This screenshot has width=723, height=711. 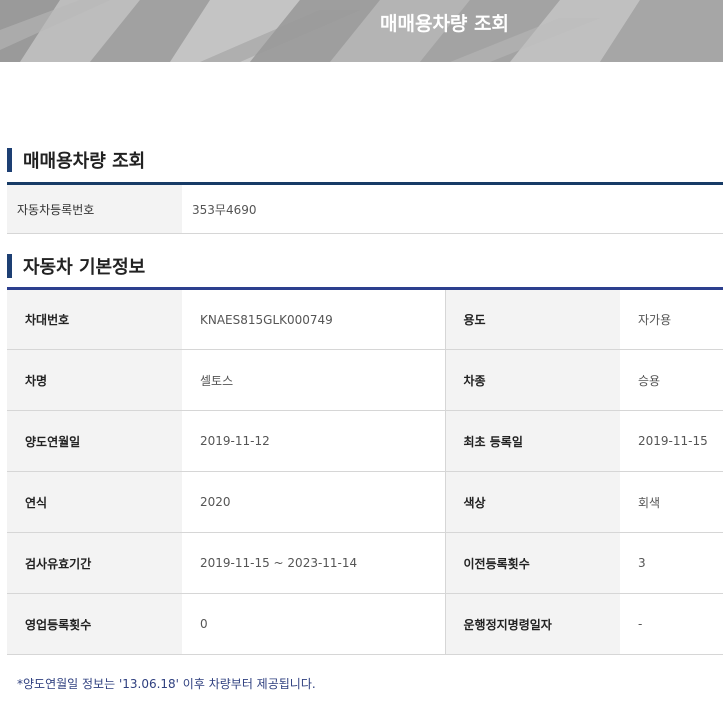 I want to click on table-row: 연식 2020 색상 회색, so click(x=365, y=502).